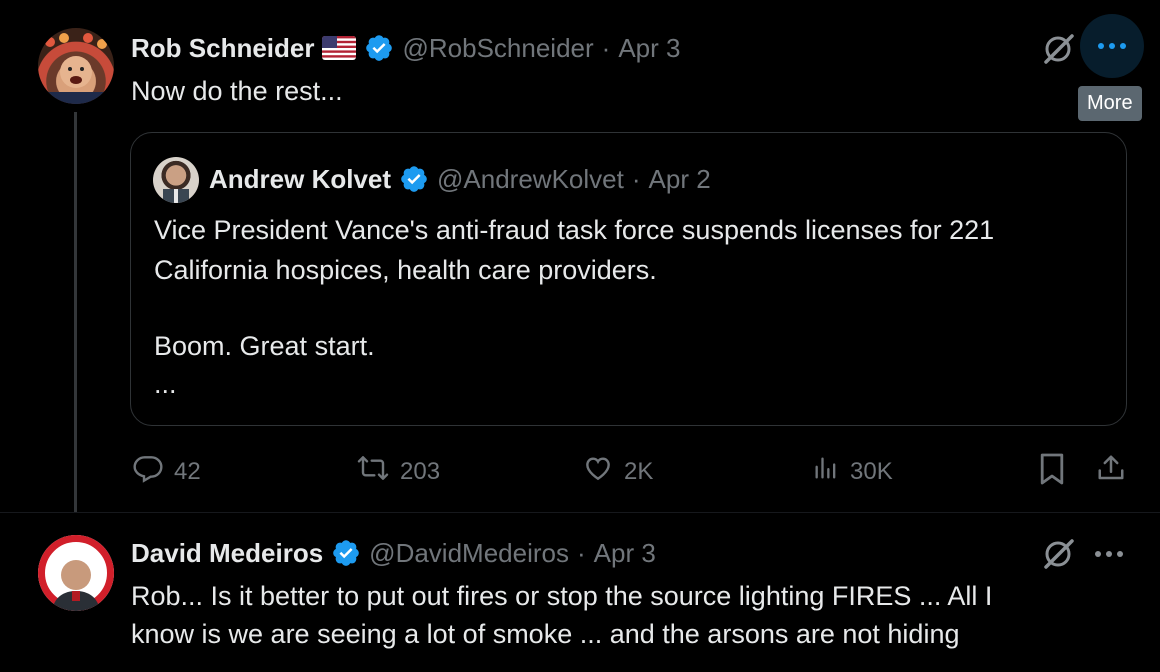  Describe the element at coordinates (148, 471) in the screenshot. I see `reply-icon` at that location.